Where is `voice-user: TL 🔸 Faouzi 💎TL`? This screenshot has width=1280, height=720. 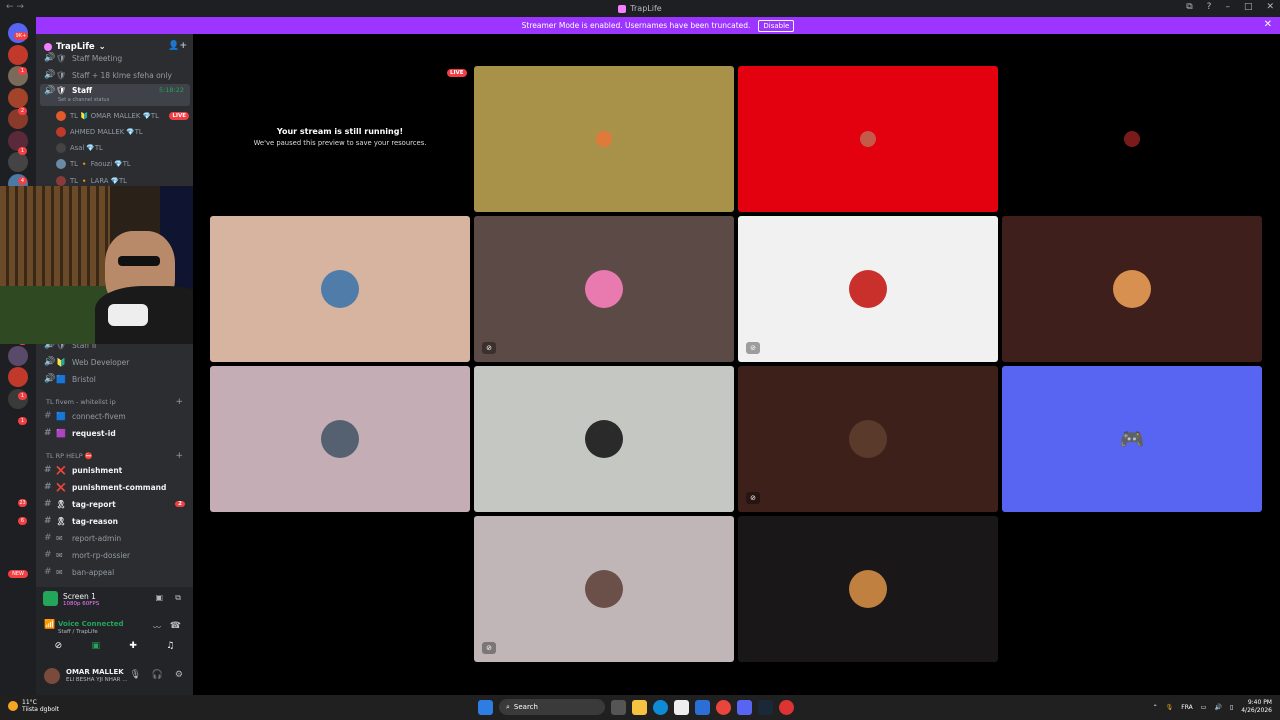
voice-user: TL 🔸 Faouzi 💎TL is located at coordinates (123, 164).